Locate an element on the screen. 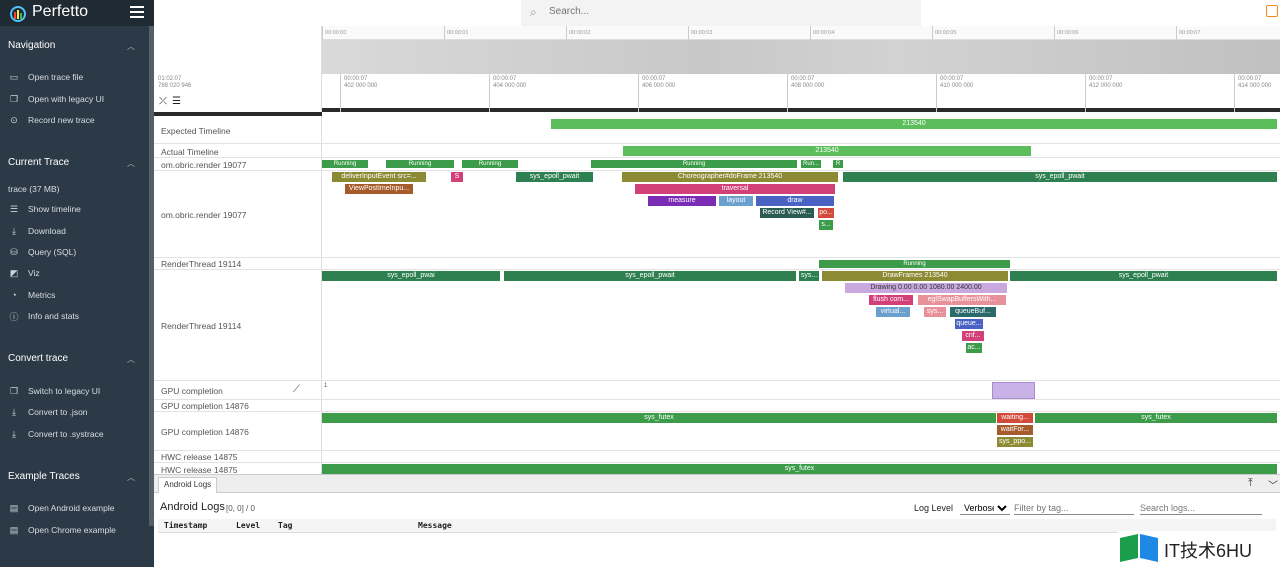 Image resolution: width=1280 pixels, height=567 pixels. log-level-select: Verbose is located at coordinates (985, 508).